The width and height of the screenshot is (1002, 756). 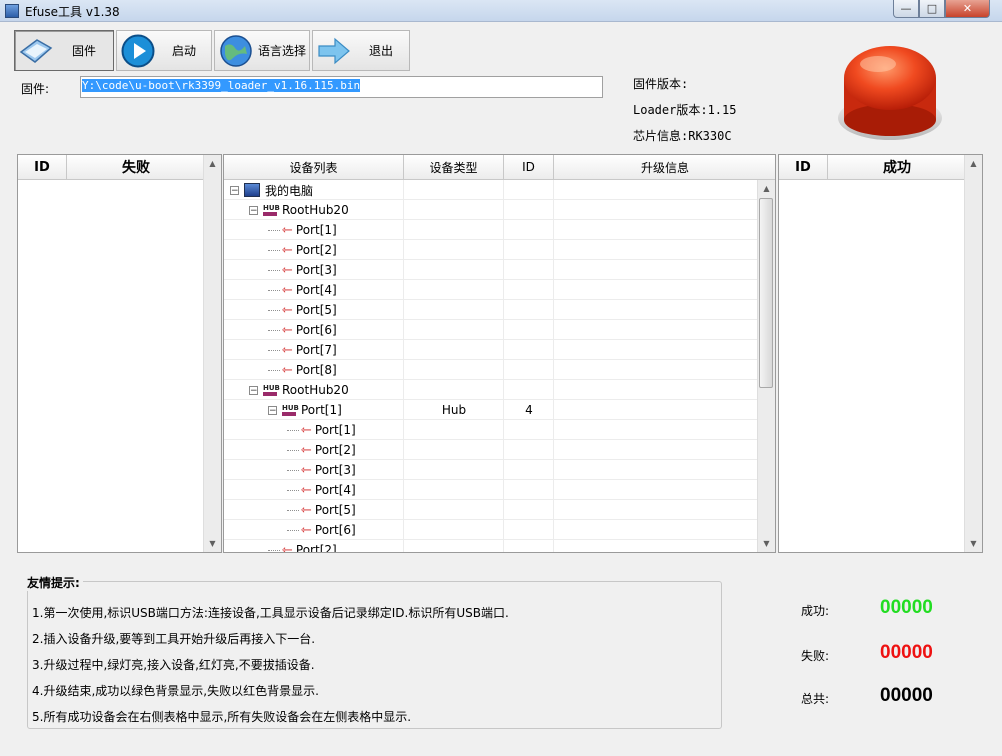 I want to click on tree-node-label: Port[3], so click(x=316, y=270).